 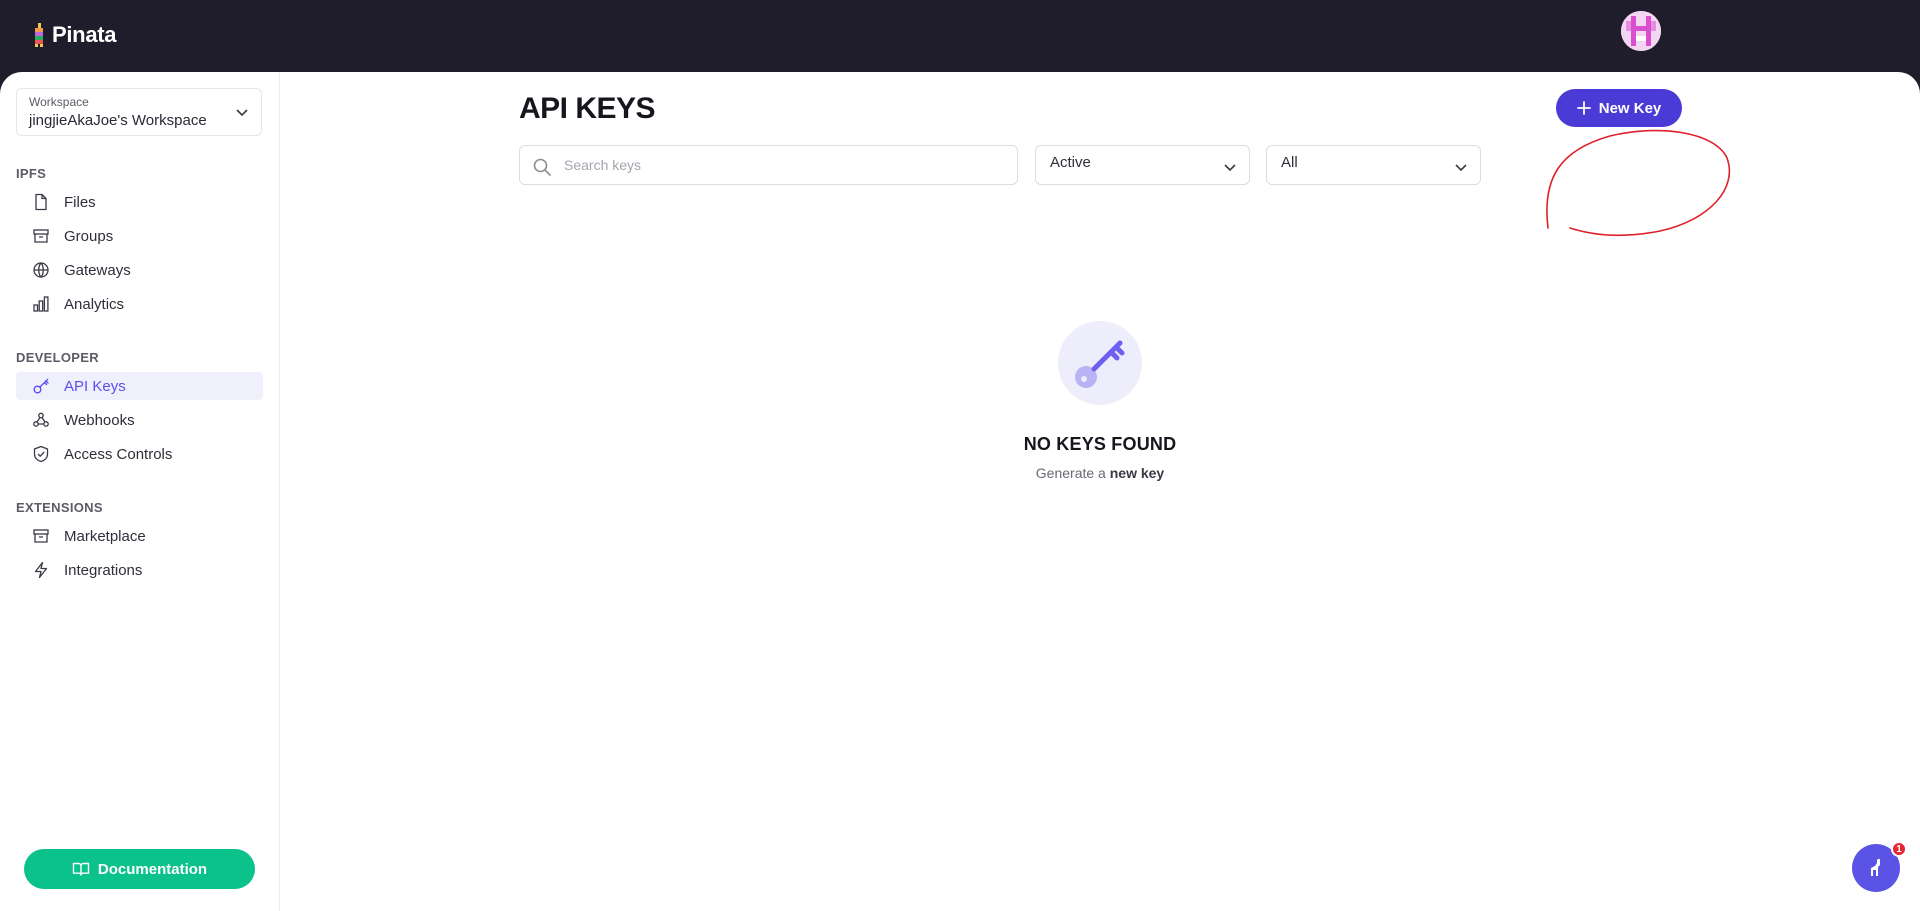 What do you see at coordinates (95, 386) in the screenshot?
I see `sidebar-item-label: API Keys` at bounding box center [95, 386].